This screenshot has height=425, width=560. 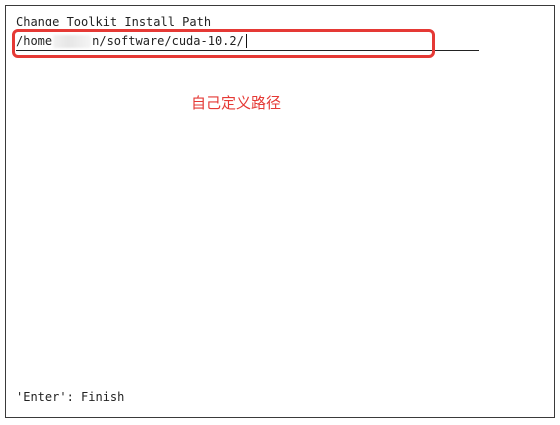 I want to click on annotation-label: 自己定义路径, so click(x=236, y=103).